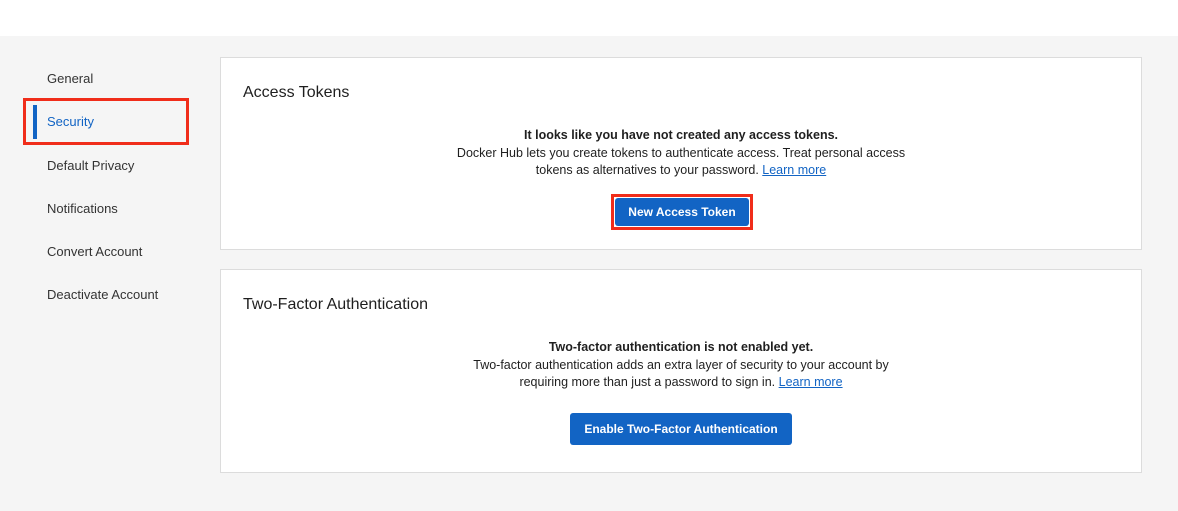 The image size is (1178, 511). Describe the element at coordinates (589, 18) in the screenshot. I see `top-bar` at that location.